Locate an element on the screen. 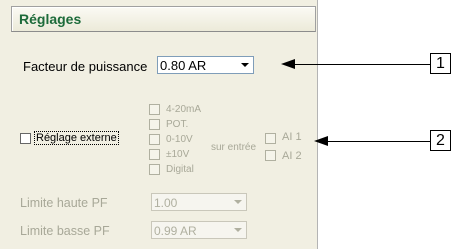 The image size is (453, 249). input-ai1-label: AI 1 is located at coordinates (292, 137).